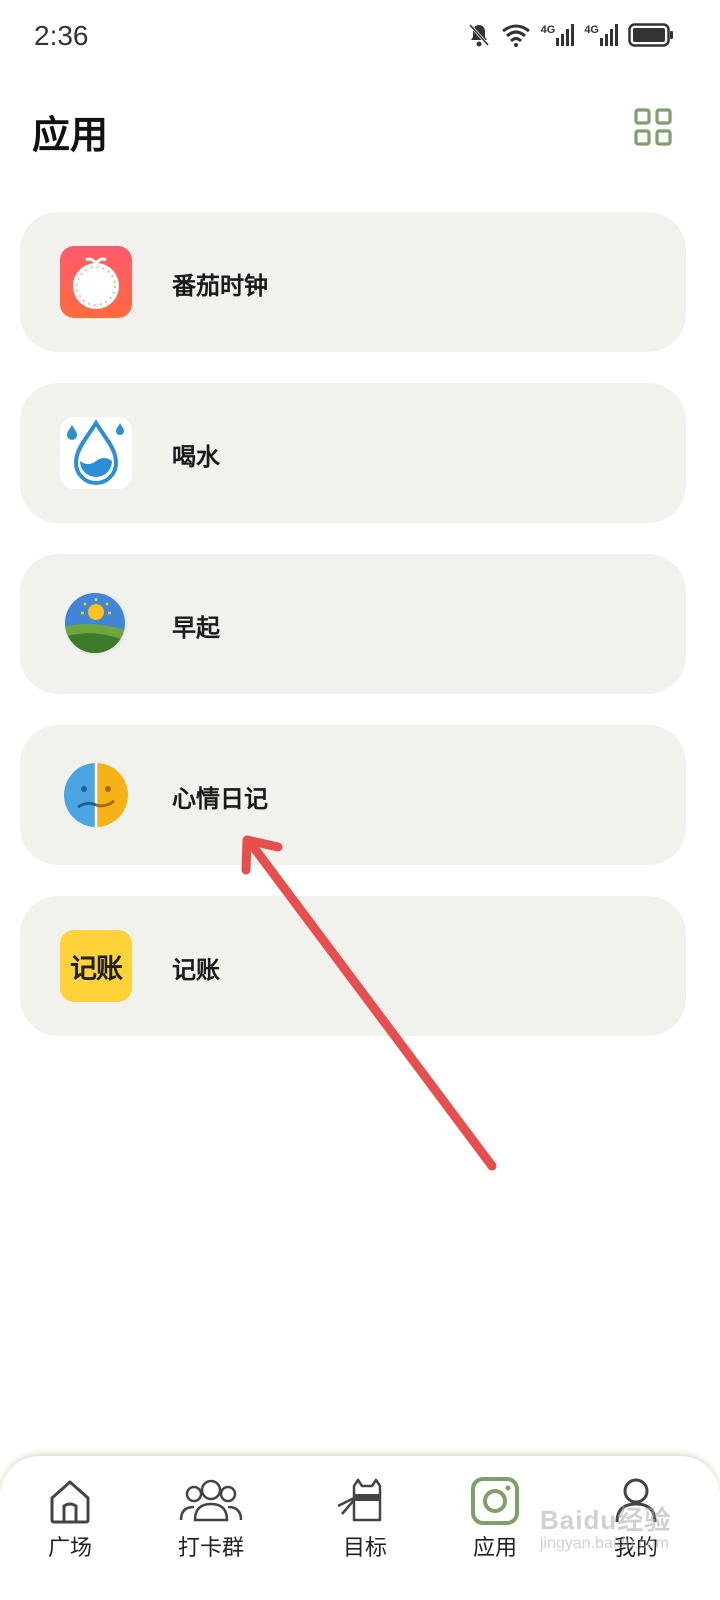 Image resolution: width=720 pixels, height=1600 pixels. I want to click on app-label: 早起, so click(196, 628).